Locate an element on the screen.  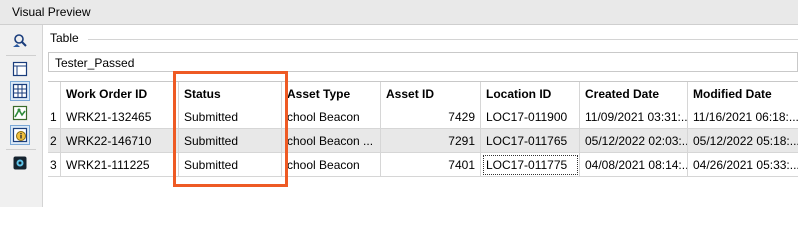
column-header-asset-type: Asset Type is located at coordinates (331, 94).